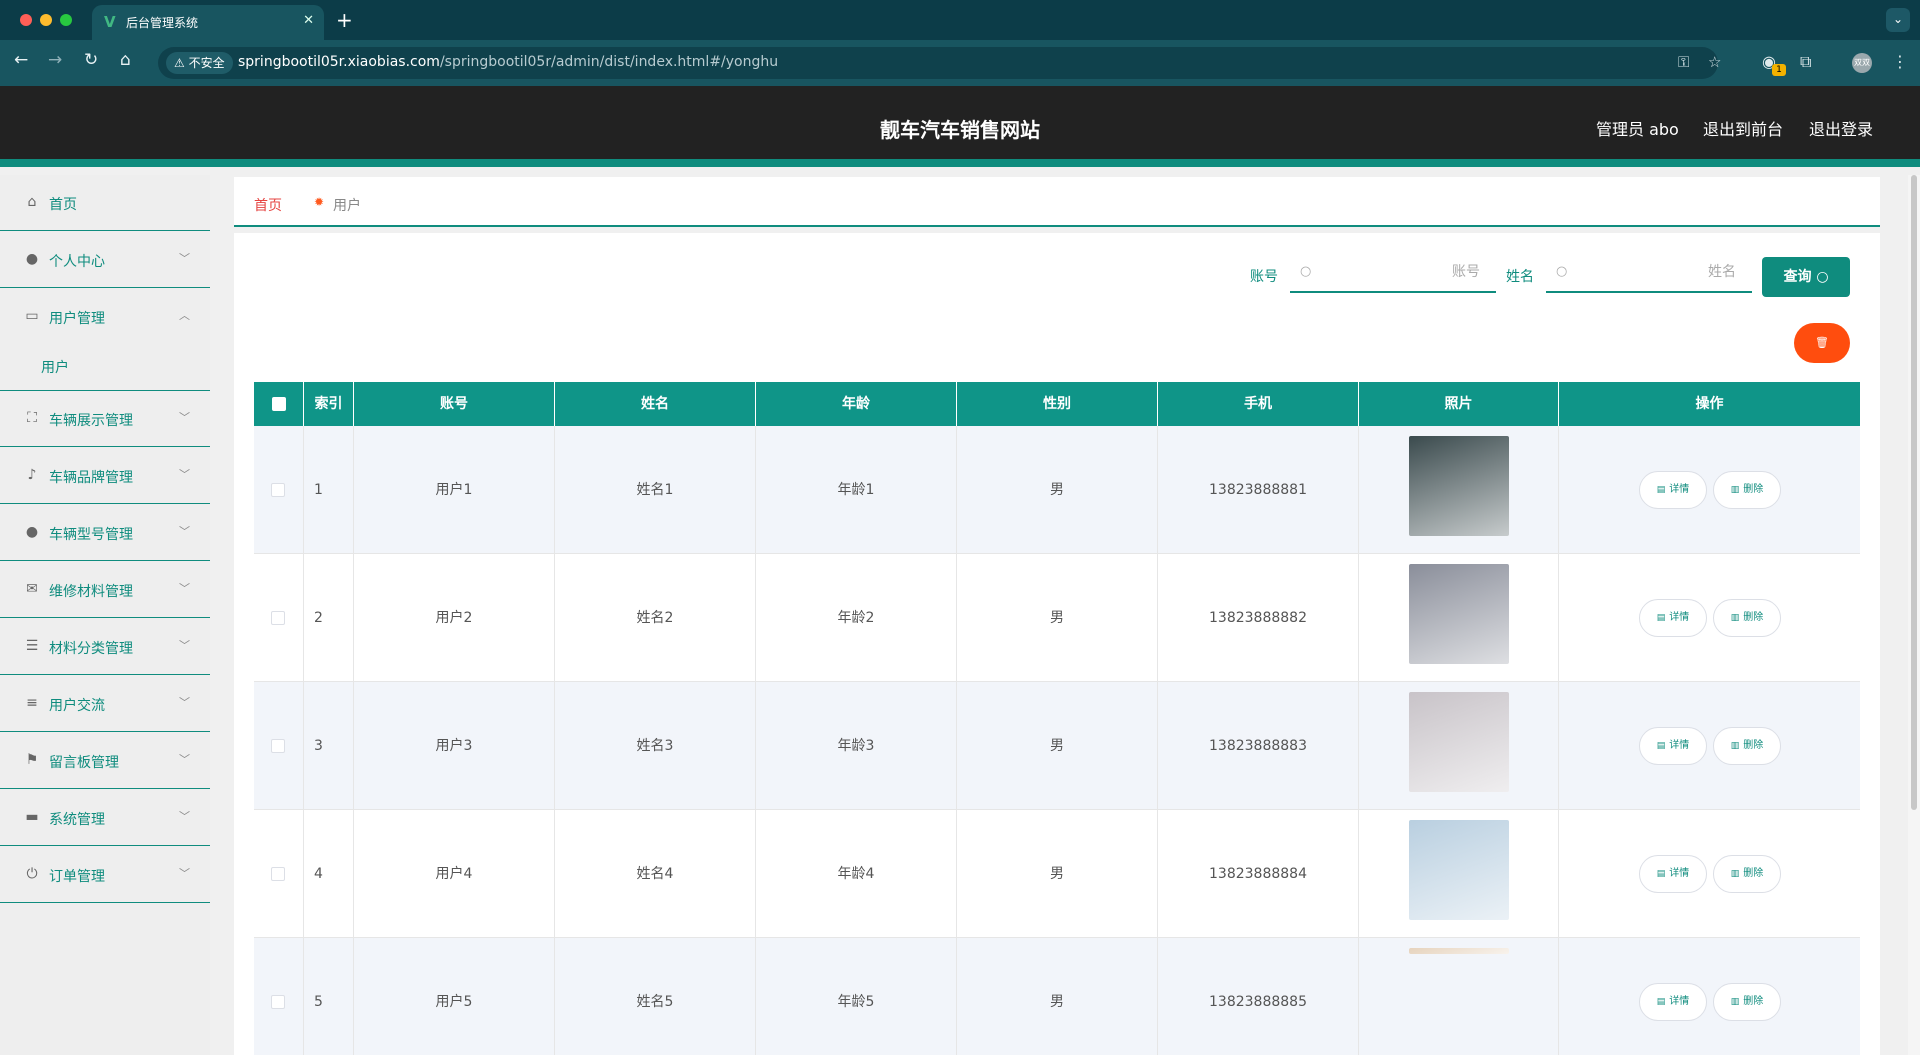  Describe the element at coordinates (105, 260) in the screenshot. I see `sidebar-item-personal-center: ● 个人中心 ﹀` at that location.